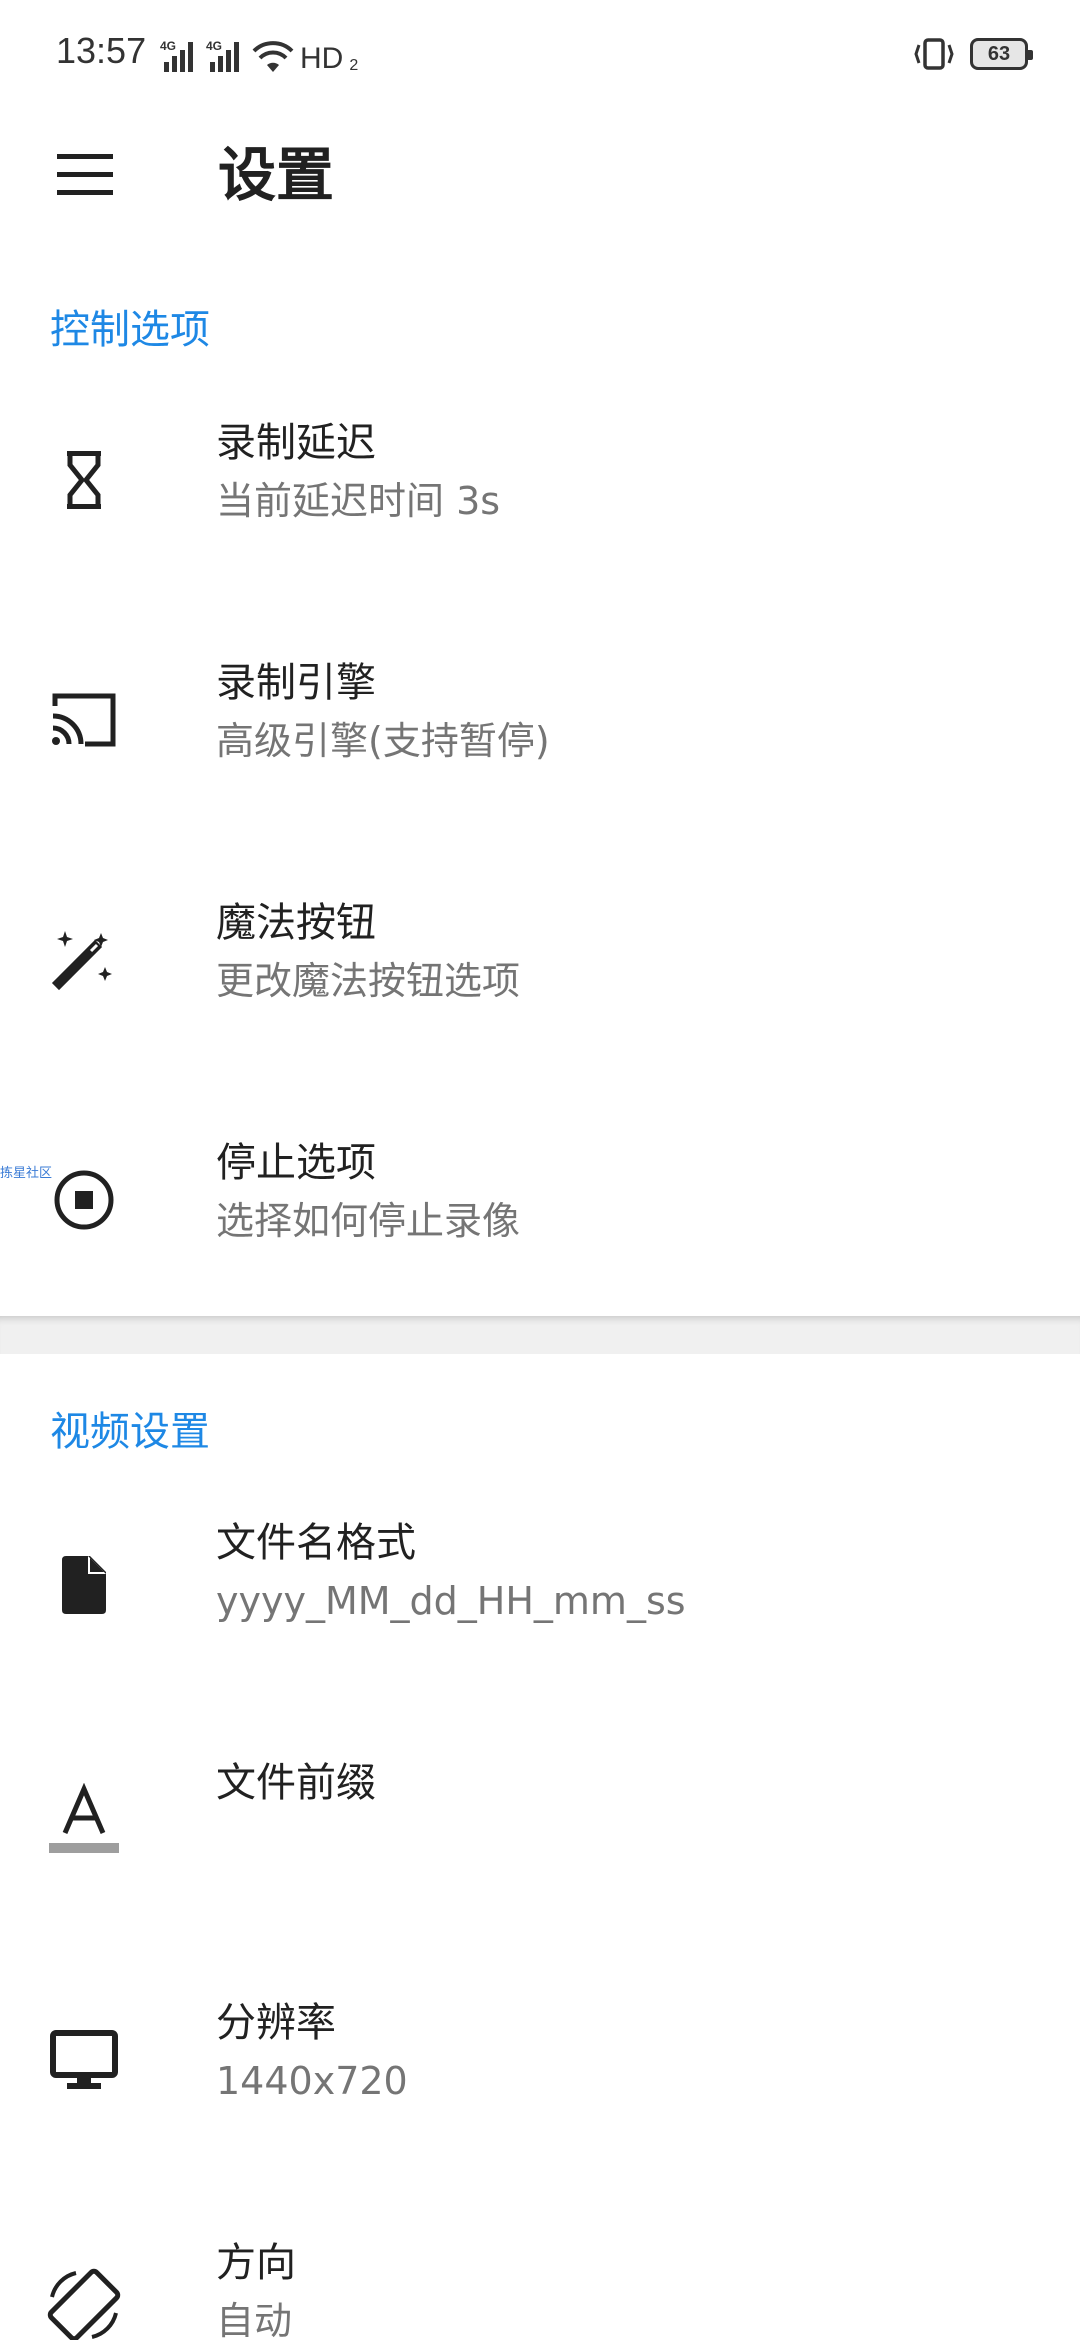 The height and width of the screenshot is (2340, 1080). What do you see at coordinates (540, 1820) in the screenshot?
I see `pref-file-prefix: 文件前缀` at bounding box center [540, 1820].